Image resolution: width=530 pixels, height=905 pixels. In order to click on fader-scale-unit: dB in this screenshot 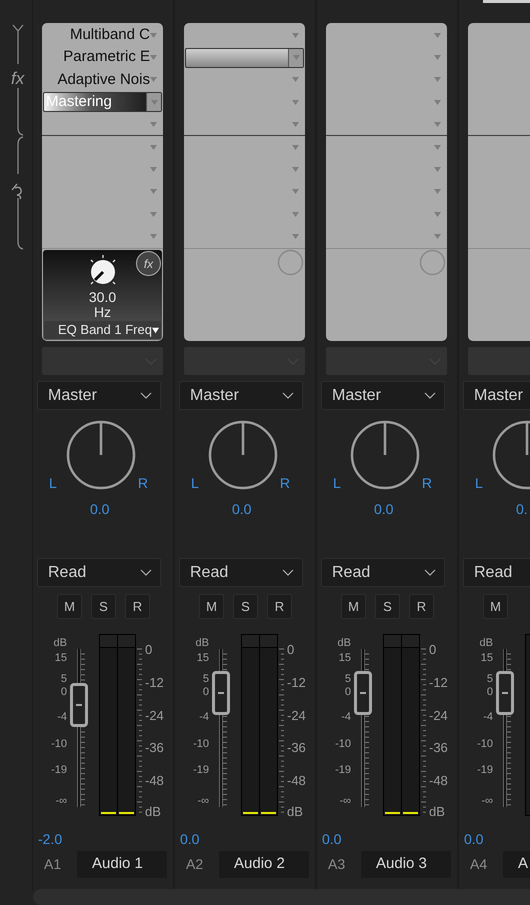, I will do `click(486, 643)`.